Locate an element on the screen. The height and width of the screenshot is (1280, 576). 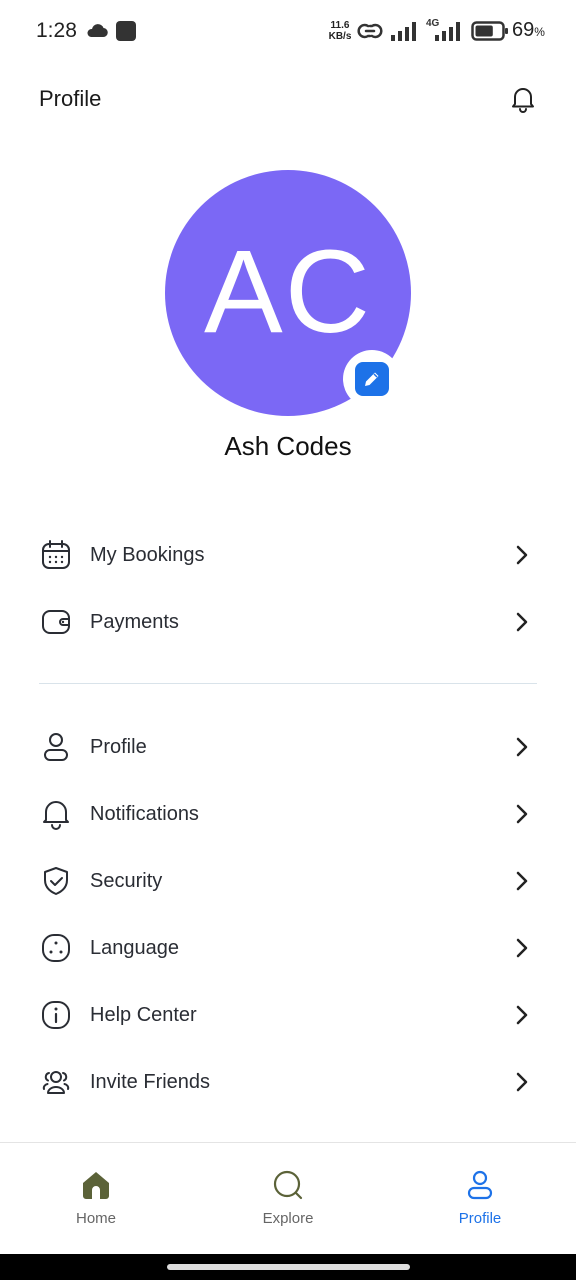
menu-item-notifications: Notifications is located at coordinates (288, 814).